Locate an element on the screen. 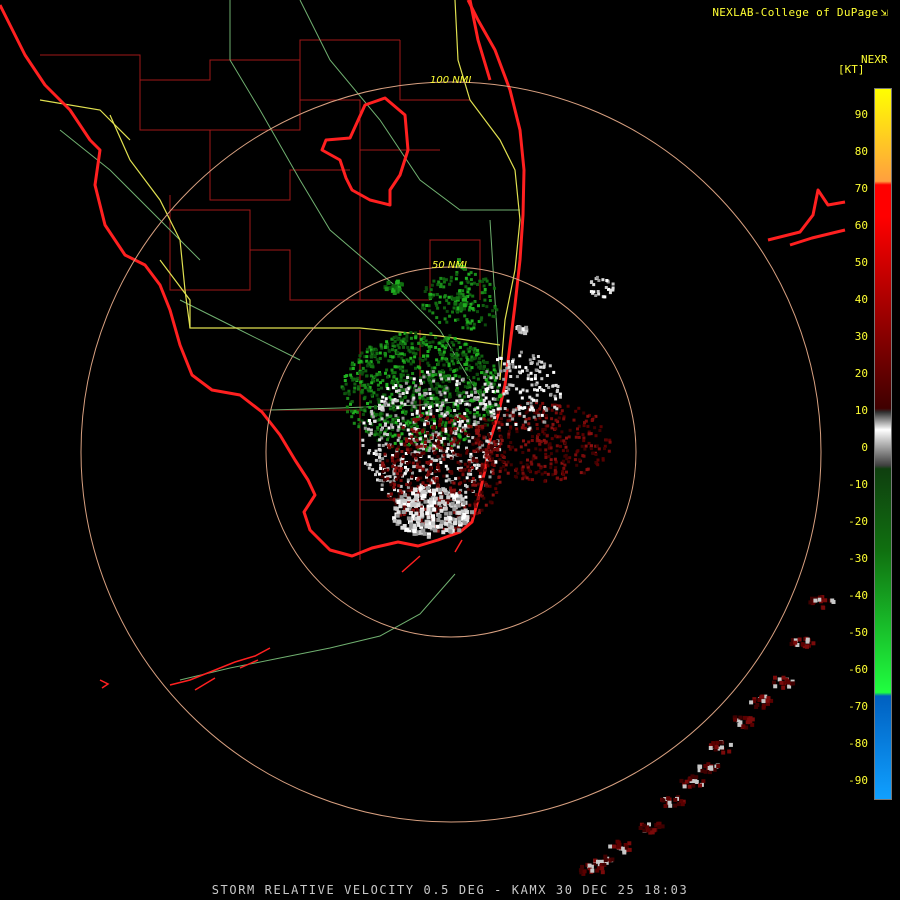 This screenshot has height=900, width=900. scale-tick-label: 20 is located at coordinates (861, 373).